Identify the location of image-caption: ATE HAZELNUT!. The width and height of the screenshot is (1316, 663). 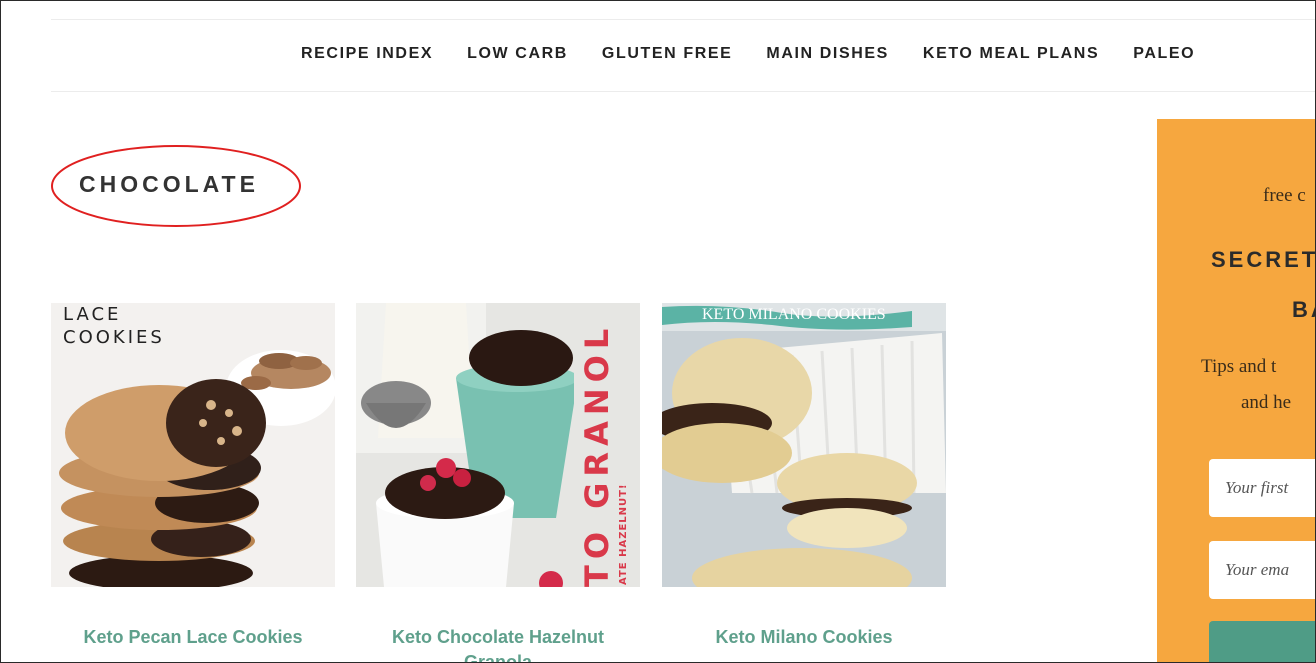
(623, 534).